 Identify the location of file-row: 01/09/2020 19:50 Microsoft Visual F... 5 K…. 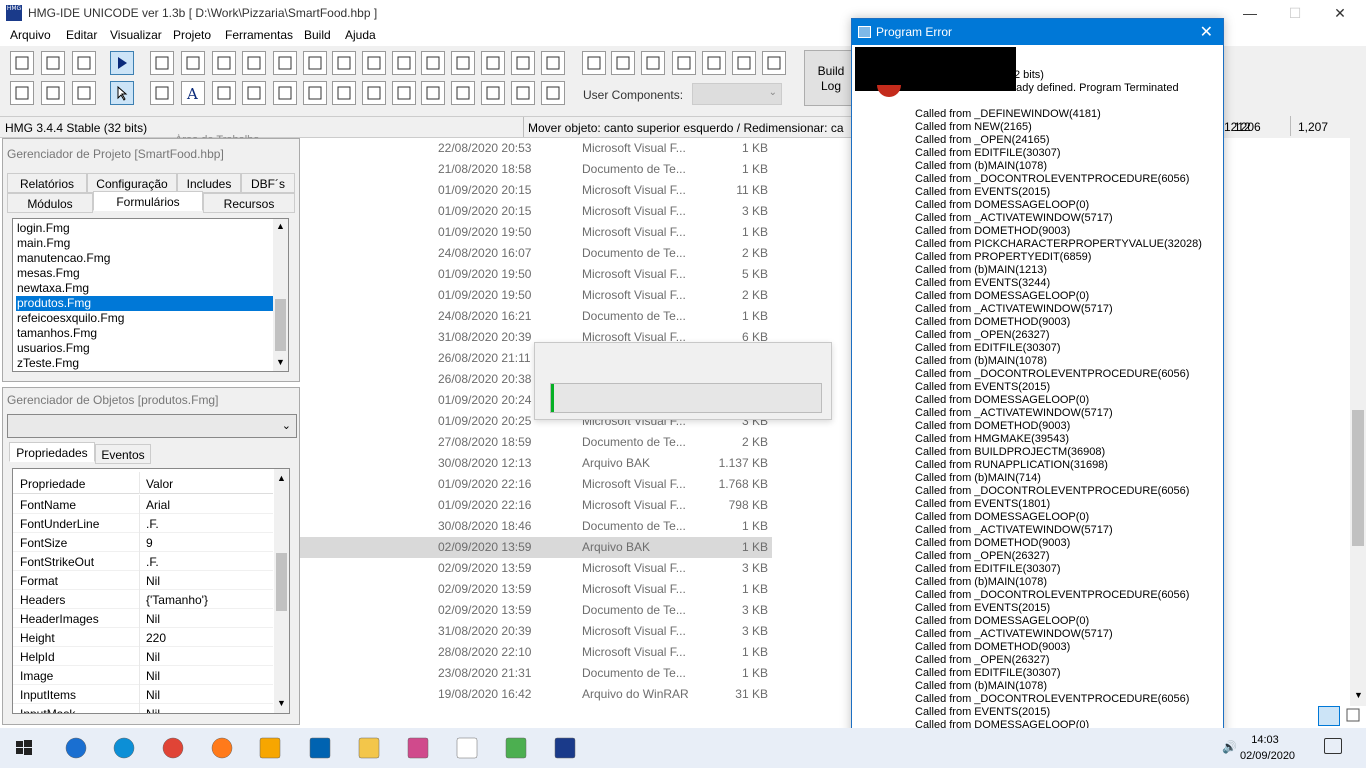
(536, 274).